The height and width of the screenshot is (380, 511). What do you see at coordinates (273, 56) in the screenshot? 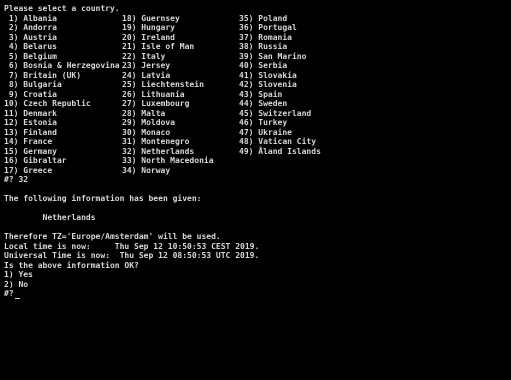
I see `country-option: 39) San Marino` at bounding box center [273, 56].